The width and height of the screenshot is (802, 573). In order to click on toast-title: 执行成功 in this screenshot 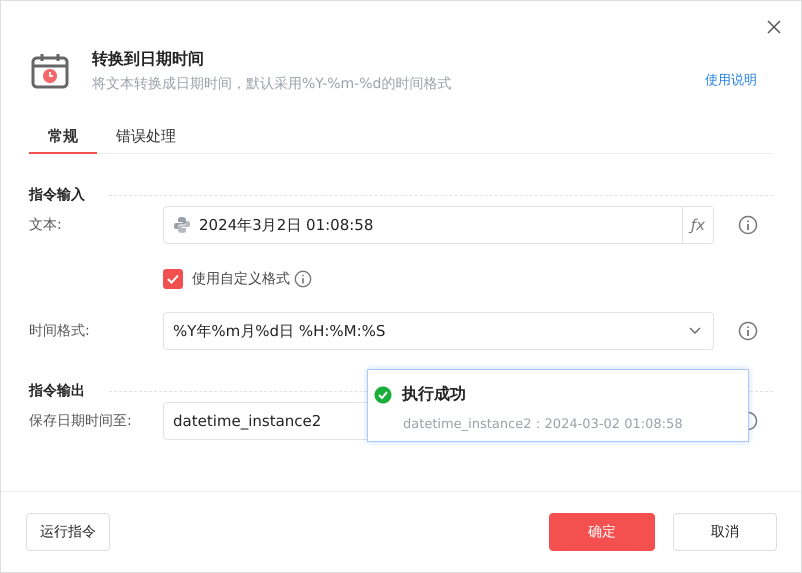, I will do `click(434, 394)`.